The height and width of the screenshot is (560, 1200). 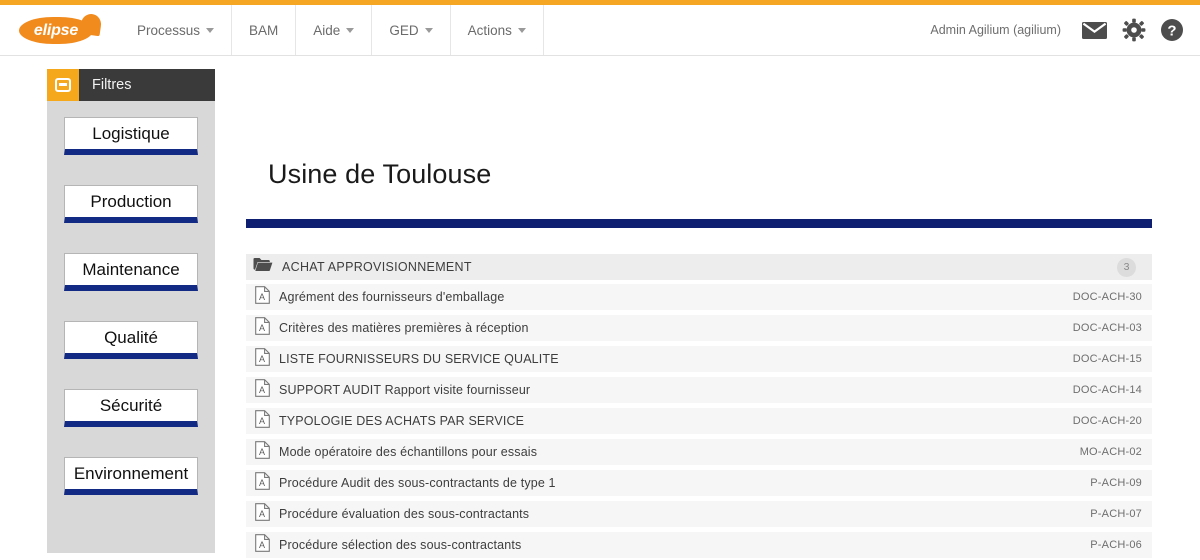 What do you see at coordinates (419, 359) in the screenshot?
I see `document-name: LISTE FOURNISSEURS DU SERVICE QUALITE` at bounding box center [419, 359].